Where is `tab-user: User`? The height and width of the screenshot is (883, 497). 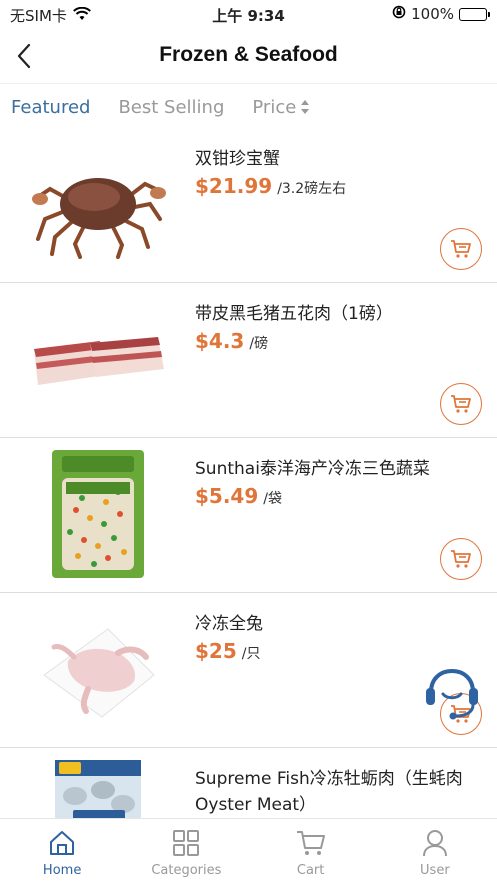
tab-user: User is located at coordinates (435, 851).